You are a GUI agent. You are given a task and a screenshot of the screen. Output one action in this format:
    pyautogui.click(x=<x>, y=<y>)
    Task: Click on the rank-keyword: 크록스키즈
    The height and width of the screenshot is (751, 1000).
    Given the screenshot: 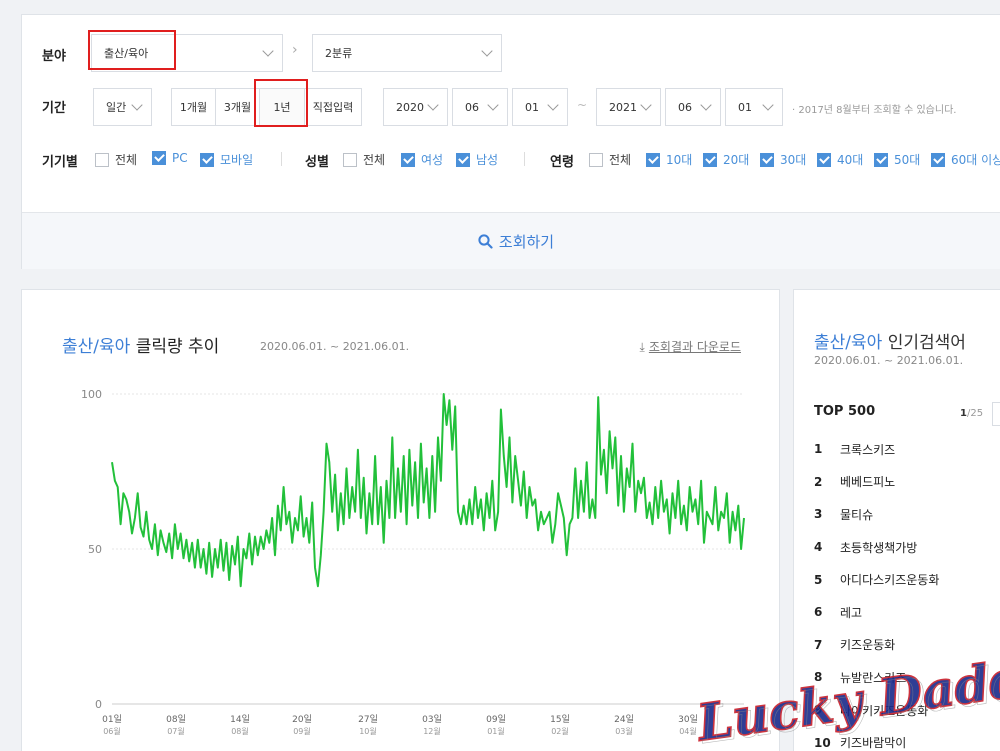 What is the action you would take?
    pyautogui.click(x=868, y=449)
    